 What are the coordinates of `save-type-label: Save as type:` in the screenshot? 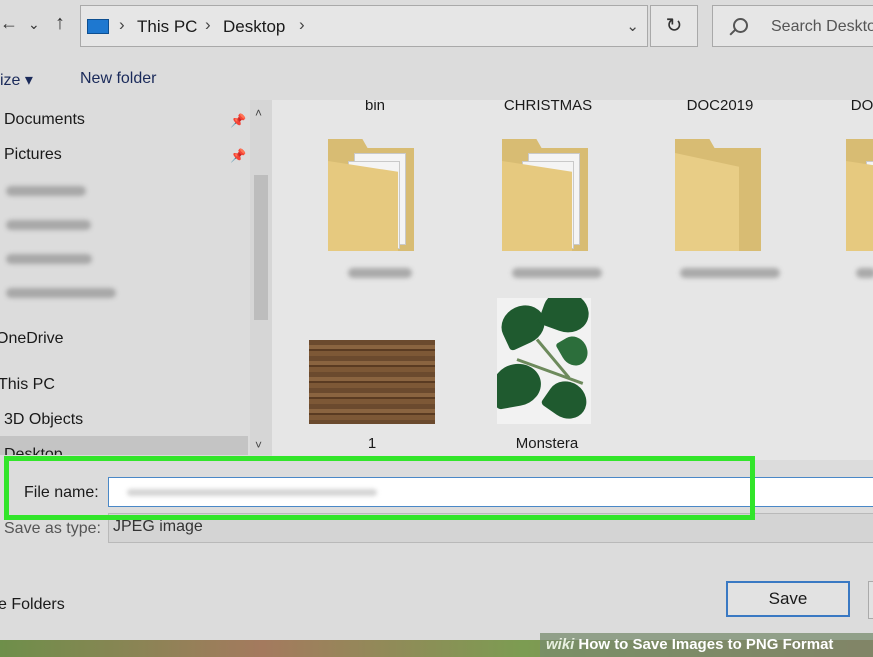 It's located at (52, 528).